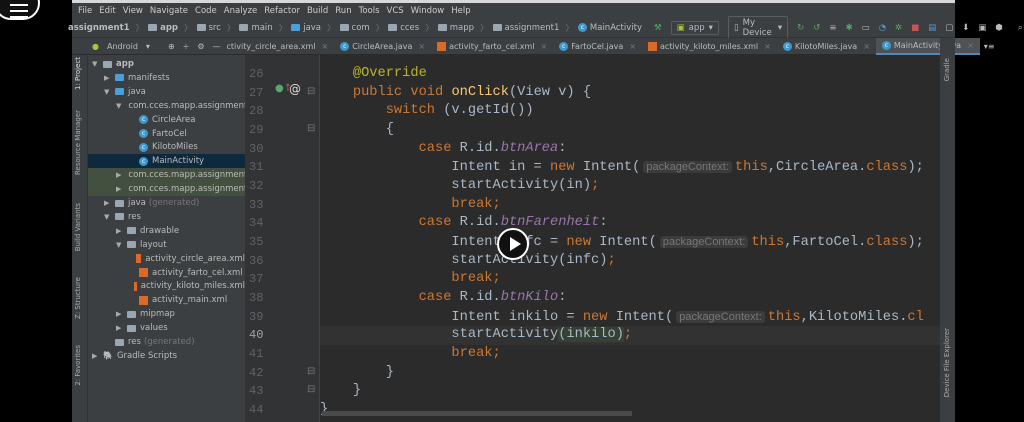 The image size is (1024, 422). What do you see at coordinates (609, 28) in the screenshot?
I see `breadcrumb-item: c MainActivity` at bounding box center [609, 28].